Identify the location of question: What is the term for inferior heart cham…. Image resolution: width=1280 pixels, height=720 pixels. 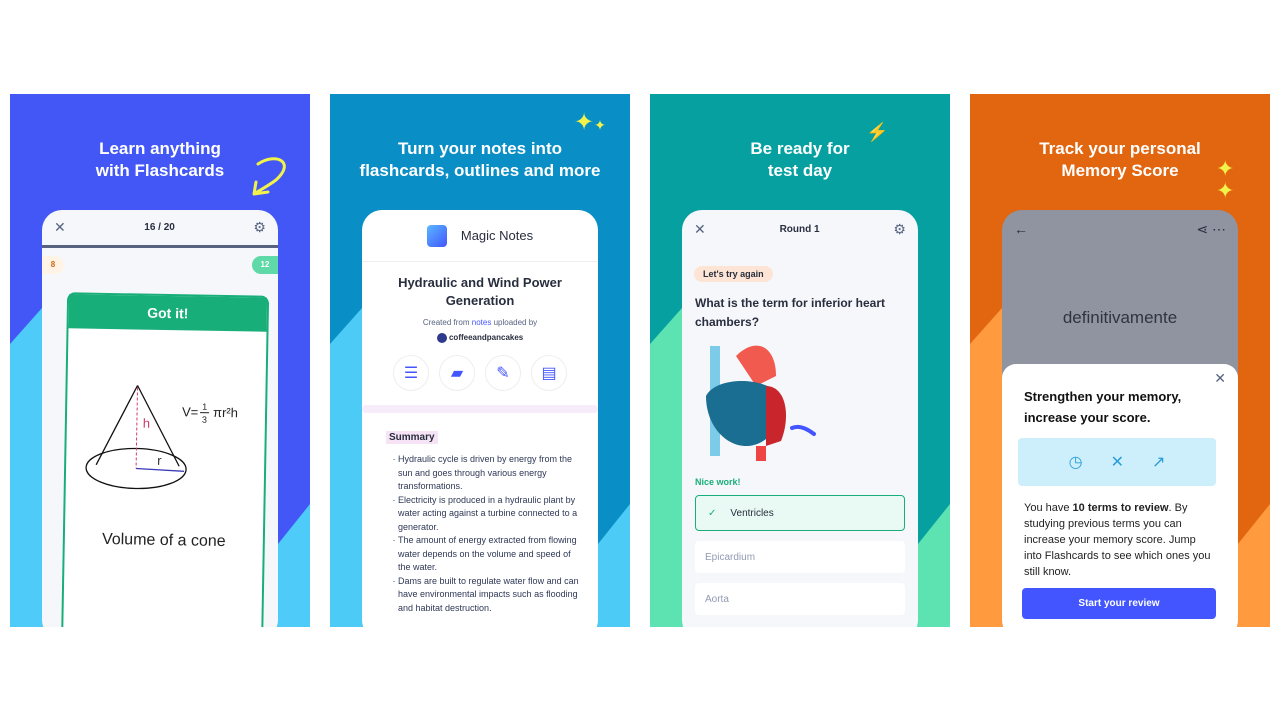
(790, 312).